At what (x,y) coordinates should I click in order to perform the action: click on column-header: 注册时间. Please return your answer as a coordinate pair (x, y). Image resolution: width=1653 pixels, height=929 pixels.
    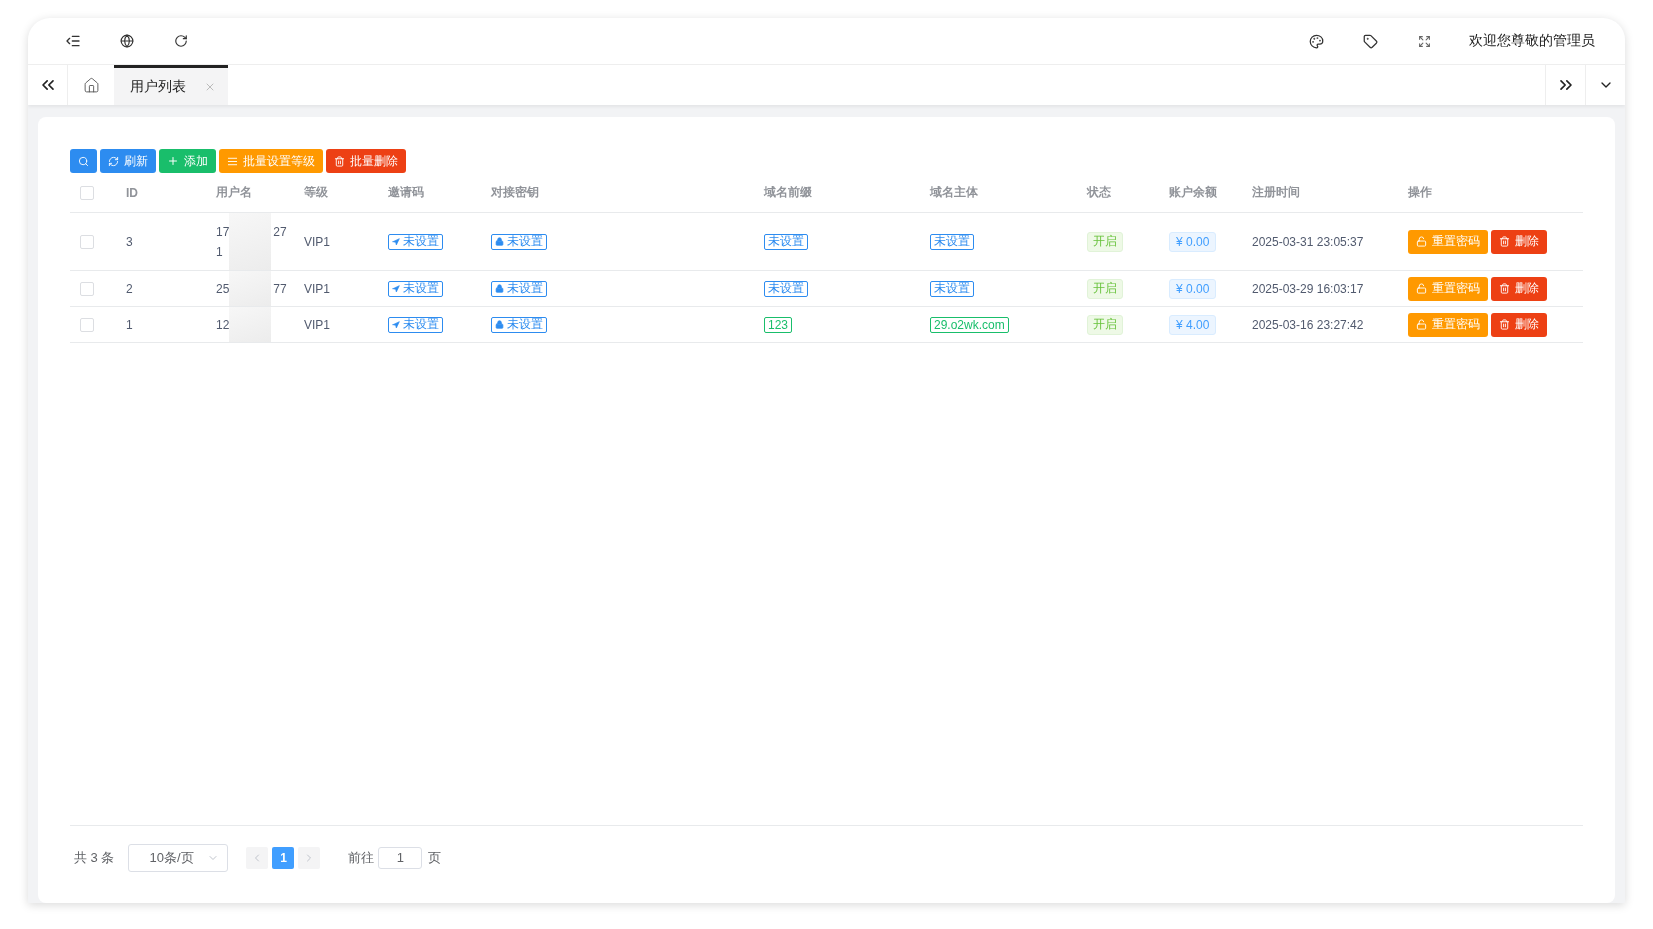
    Looking at the image, I should click on (1276, 192).